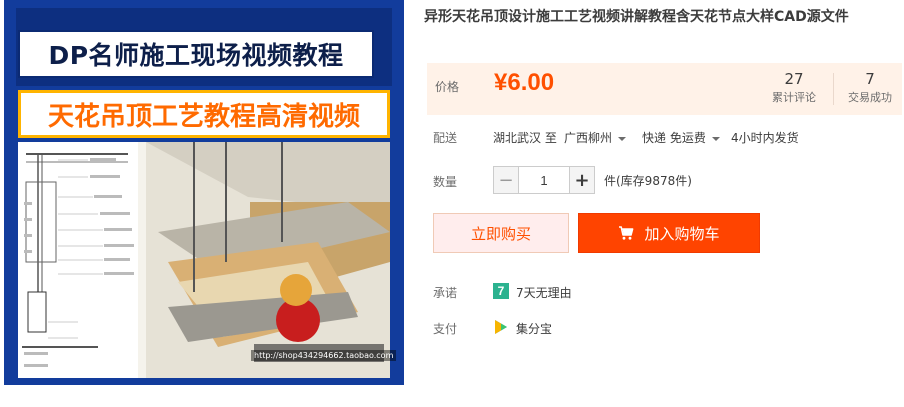  I want to click on add-to-cart-label: 加入购物车, so click(682, 233).